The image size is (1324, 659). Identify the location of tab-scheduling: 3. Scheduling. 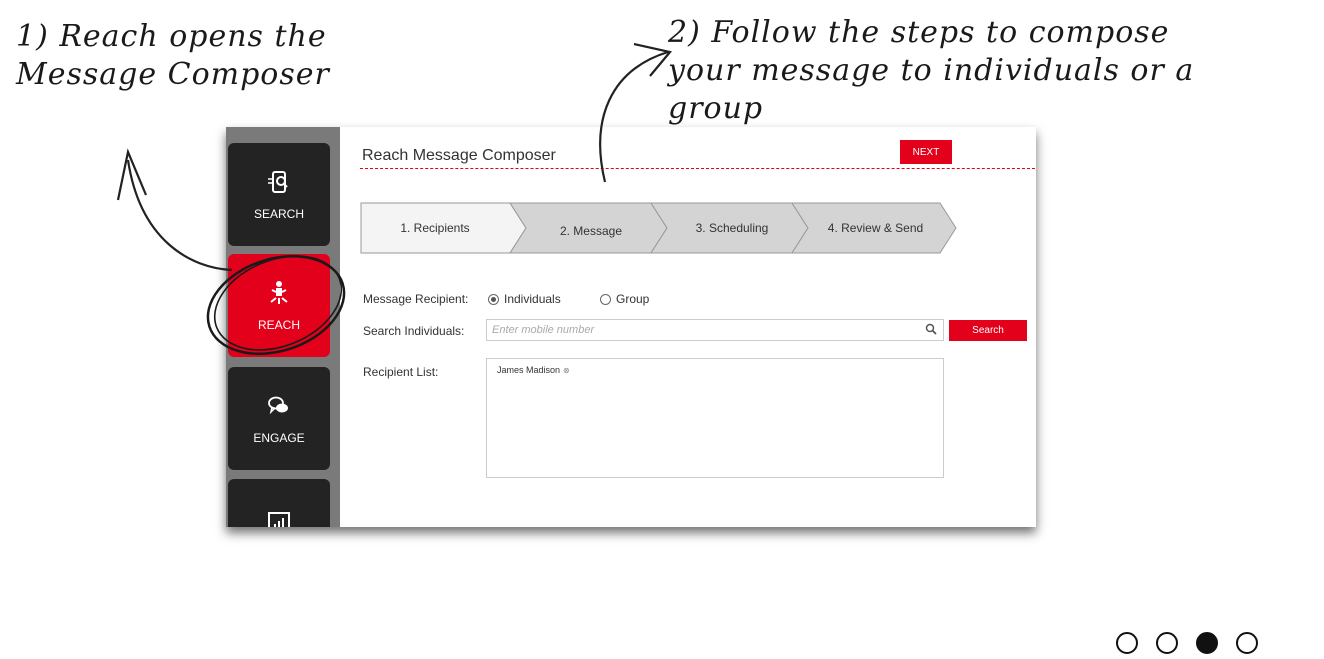
(732, 228).